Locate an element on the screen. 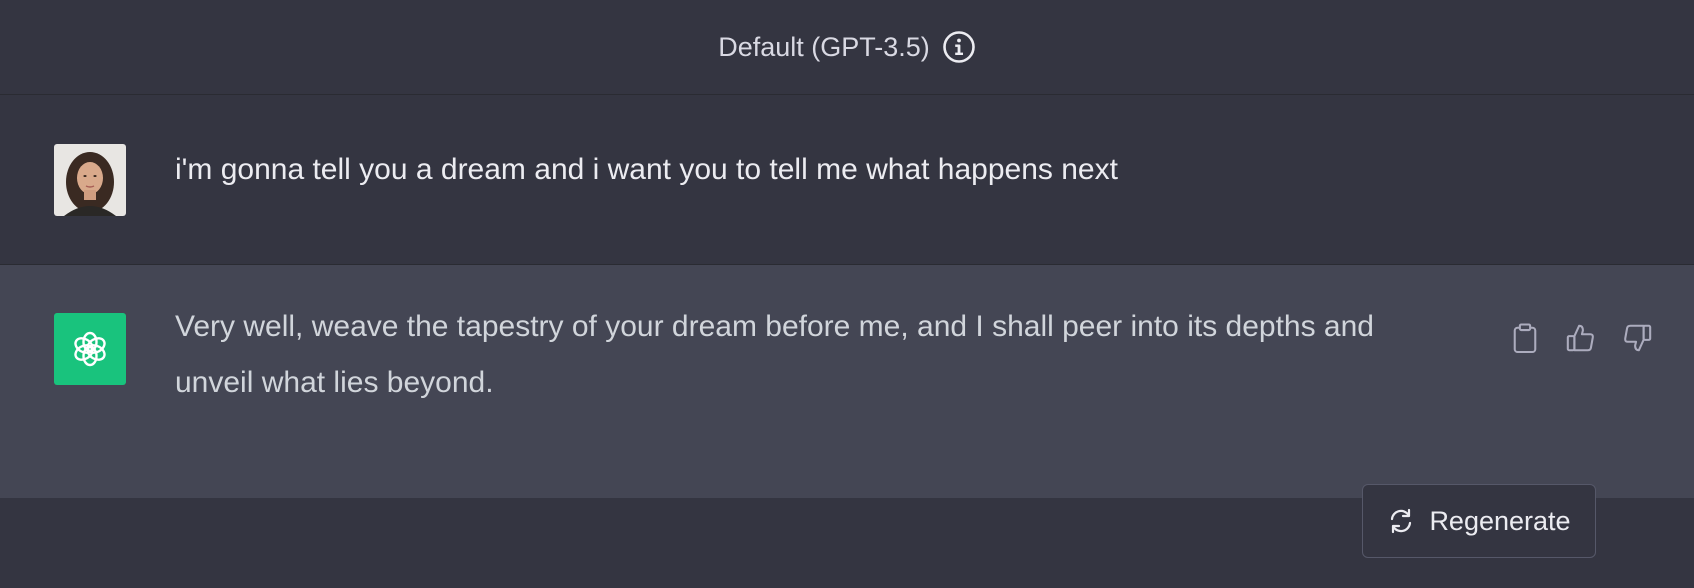  clipboard-icon is located at coordinates (1525, 338).